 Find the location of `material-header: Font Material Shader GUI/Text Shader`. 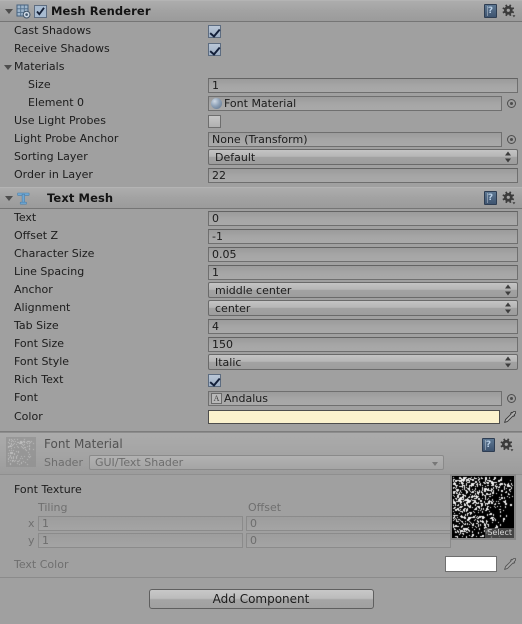

material-header: Font Material Shader GUI/Text Shader is located at coordinates (261, 453).